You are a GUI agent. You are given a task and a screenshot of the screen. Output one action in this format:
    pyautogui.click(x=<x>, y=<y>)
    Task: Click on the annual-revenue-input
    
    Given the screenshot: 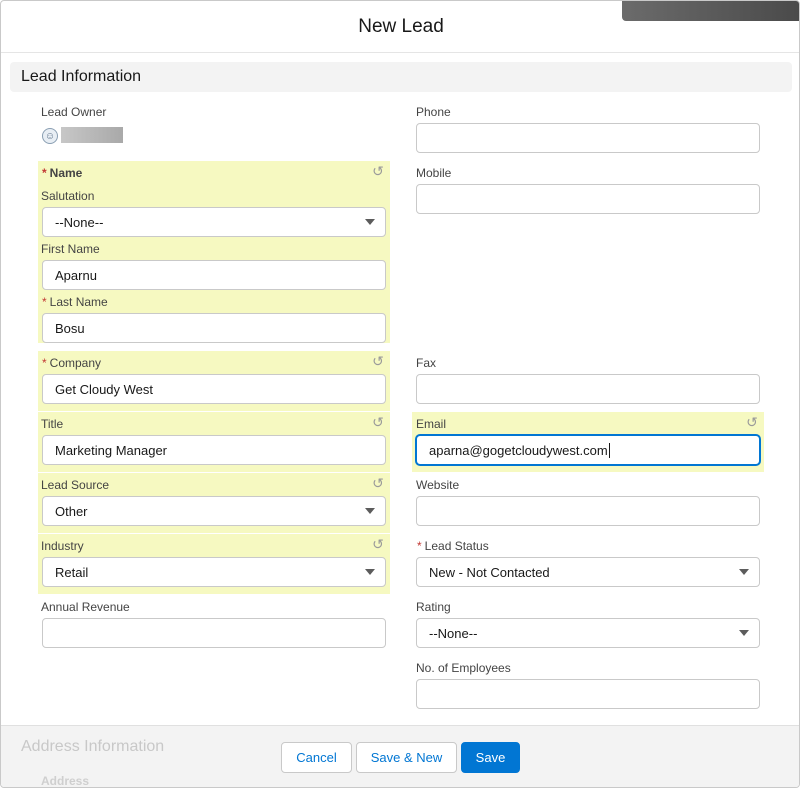 What is the action you would take?
    pyautogui.click(x=214, y=633)
    